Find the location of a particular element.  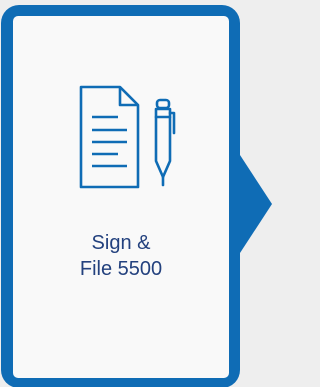

step-label: Sign & File 5500 is located at coordinates (121, 256).